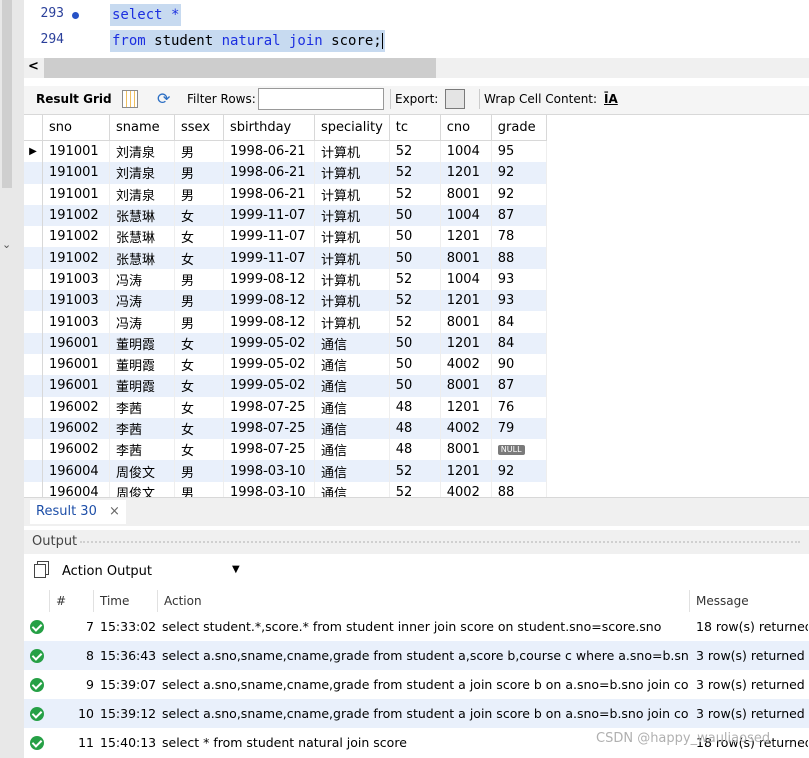 The image size is (809, 758). I want to click on grid-cell: 88, so click(519, 258).